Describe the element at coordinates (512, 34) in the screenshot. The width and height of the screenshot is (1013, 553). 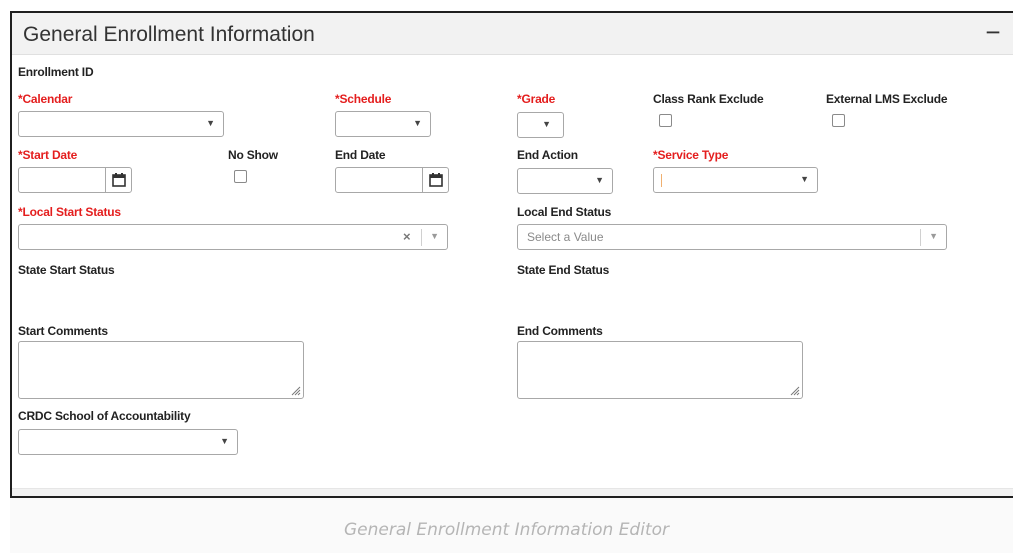
I see `panel-header: General Enrollment Information −` at that location.